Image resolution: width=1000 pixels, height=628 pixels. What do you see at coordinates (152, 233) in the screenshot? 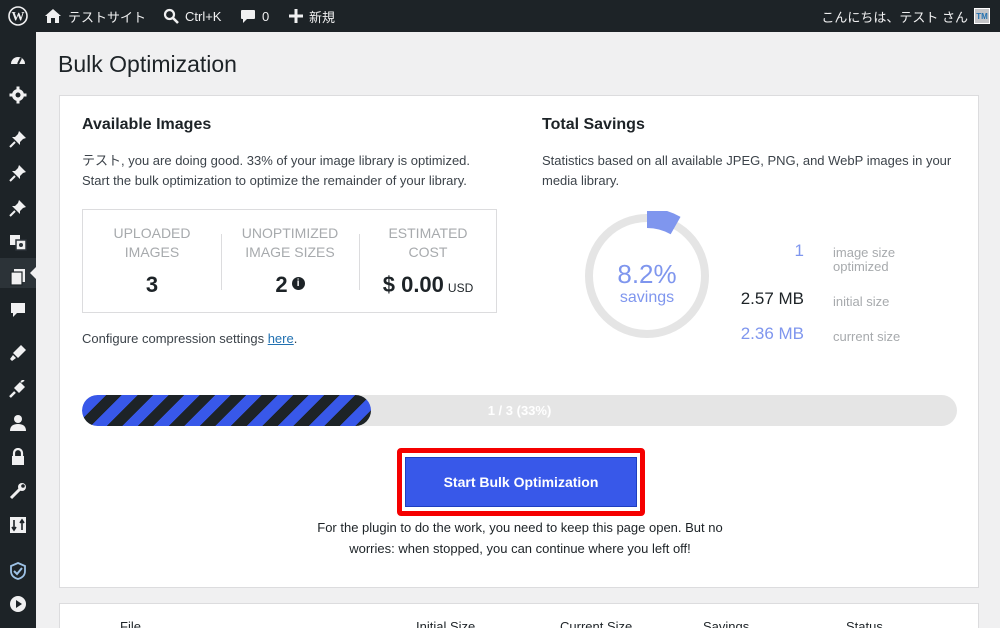
I see `stat-label-line1: UPLOADED` at bounding box center [152, 233].